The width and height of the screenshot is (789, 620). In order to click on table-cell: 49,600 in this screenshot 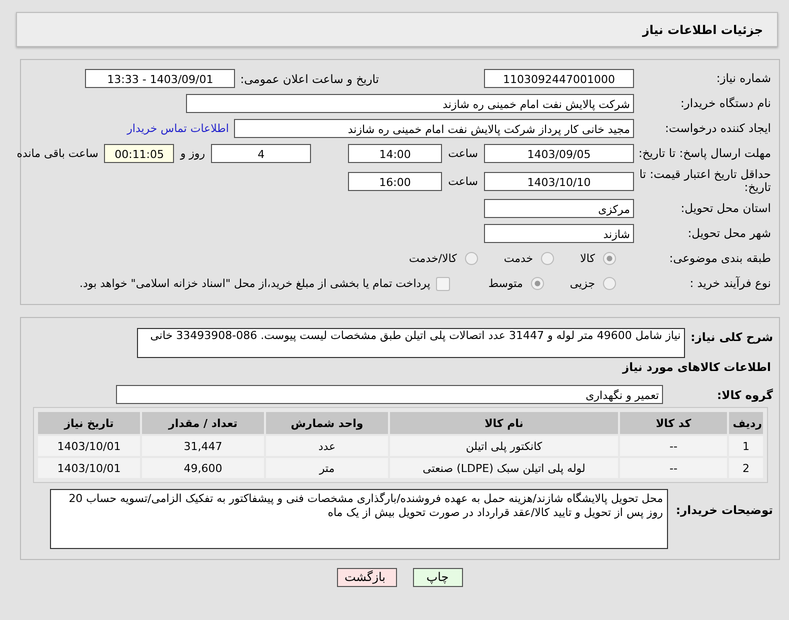, I will do `click(203, 468)`.